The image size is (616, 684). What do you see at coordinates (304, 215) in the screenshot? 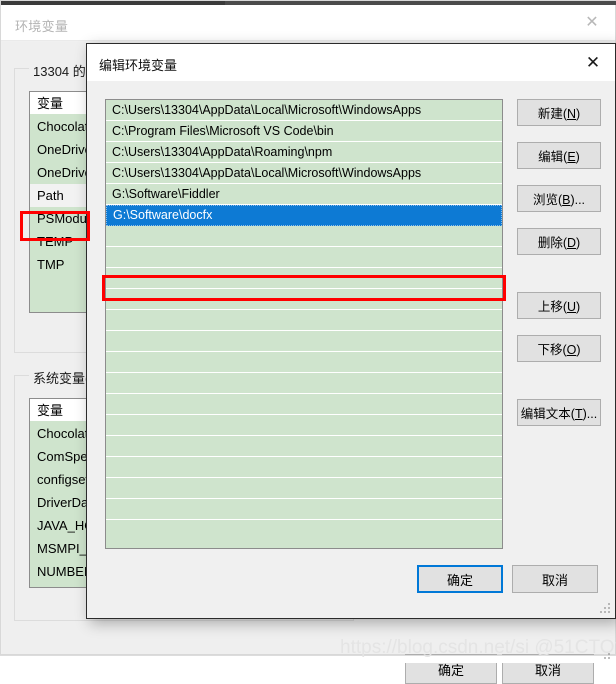
I see `path-list-item-selected: G:\Software\docfx` at bounding box center [304, 215].